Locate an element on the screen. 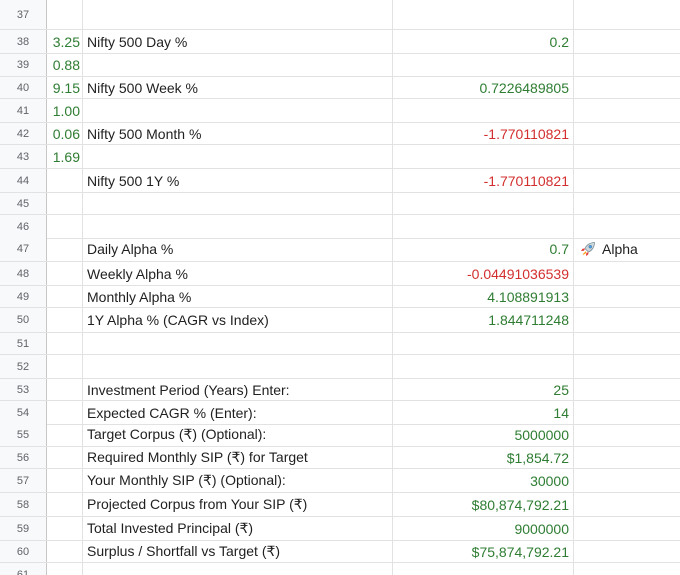  cell-label: 1Y Alpha % (CAGR vs Index) is located at coordinates (238, 320).